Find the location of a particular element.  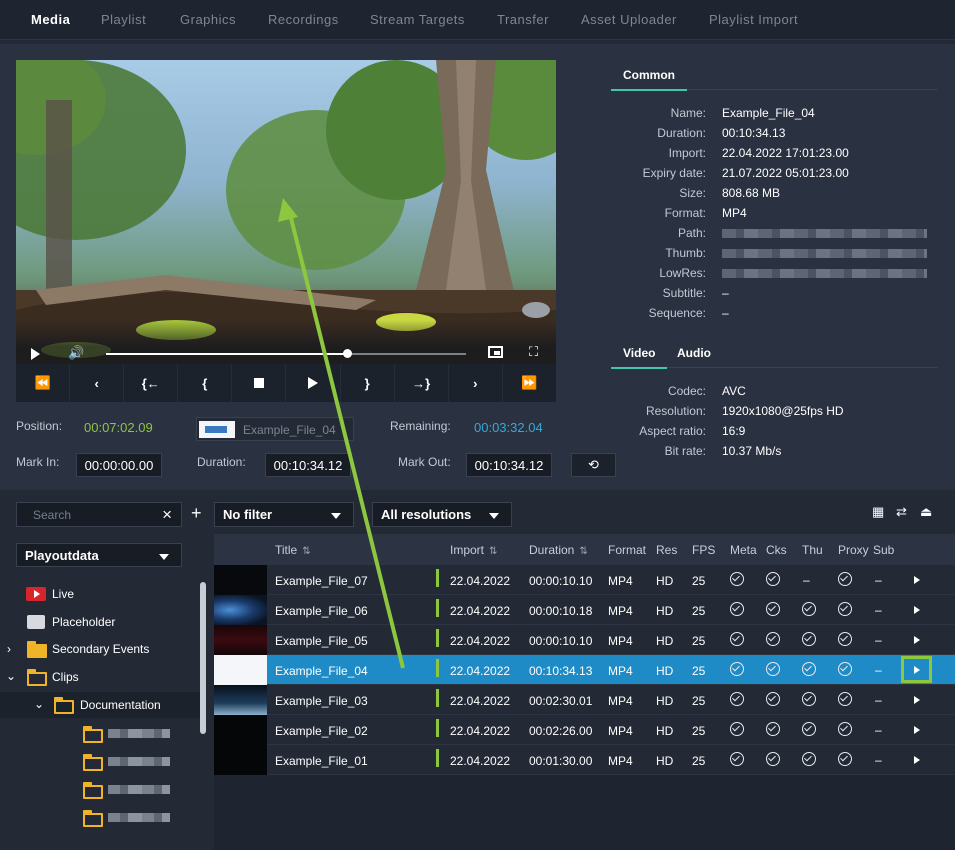

tree-item-label: Documentation is located at coordinates (120, 705).